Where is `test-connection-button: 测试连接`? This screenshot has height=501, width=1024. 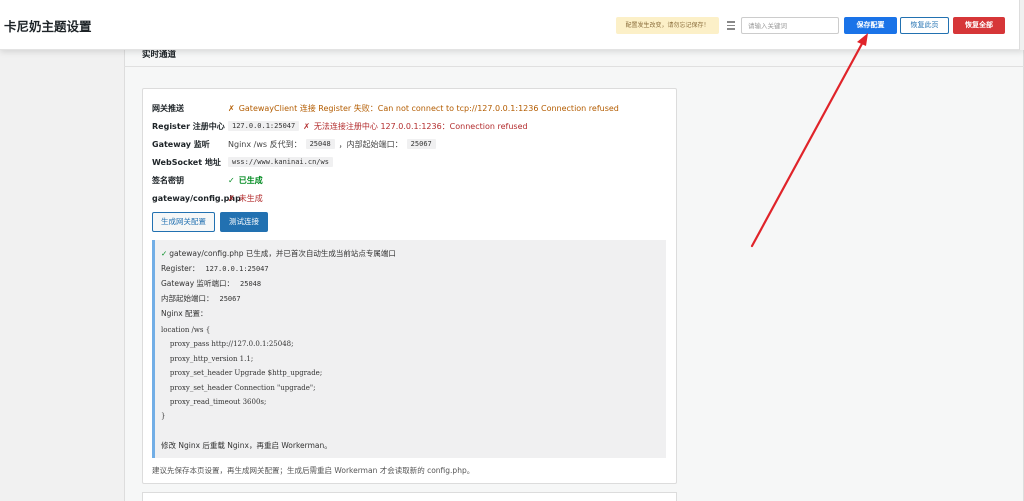 test-connection-button: 测试连接 is located at coordinates (244, 222).